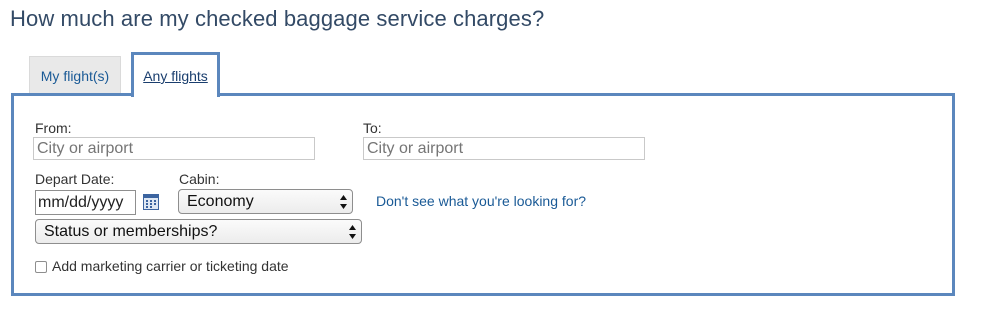  Describe the element at coordinates (151, 202) in the screenshot. I see `calendar-icon` at that location.